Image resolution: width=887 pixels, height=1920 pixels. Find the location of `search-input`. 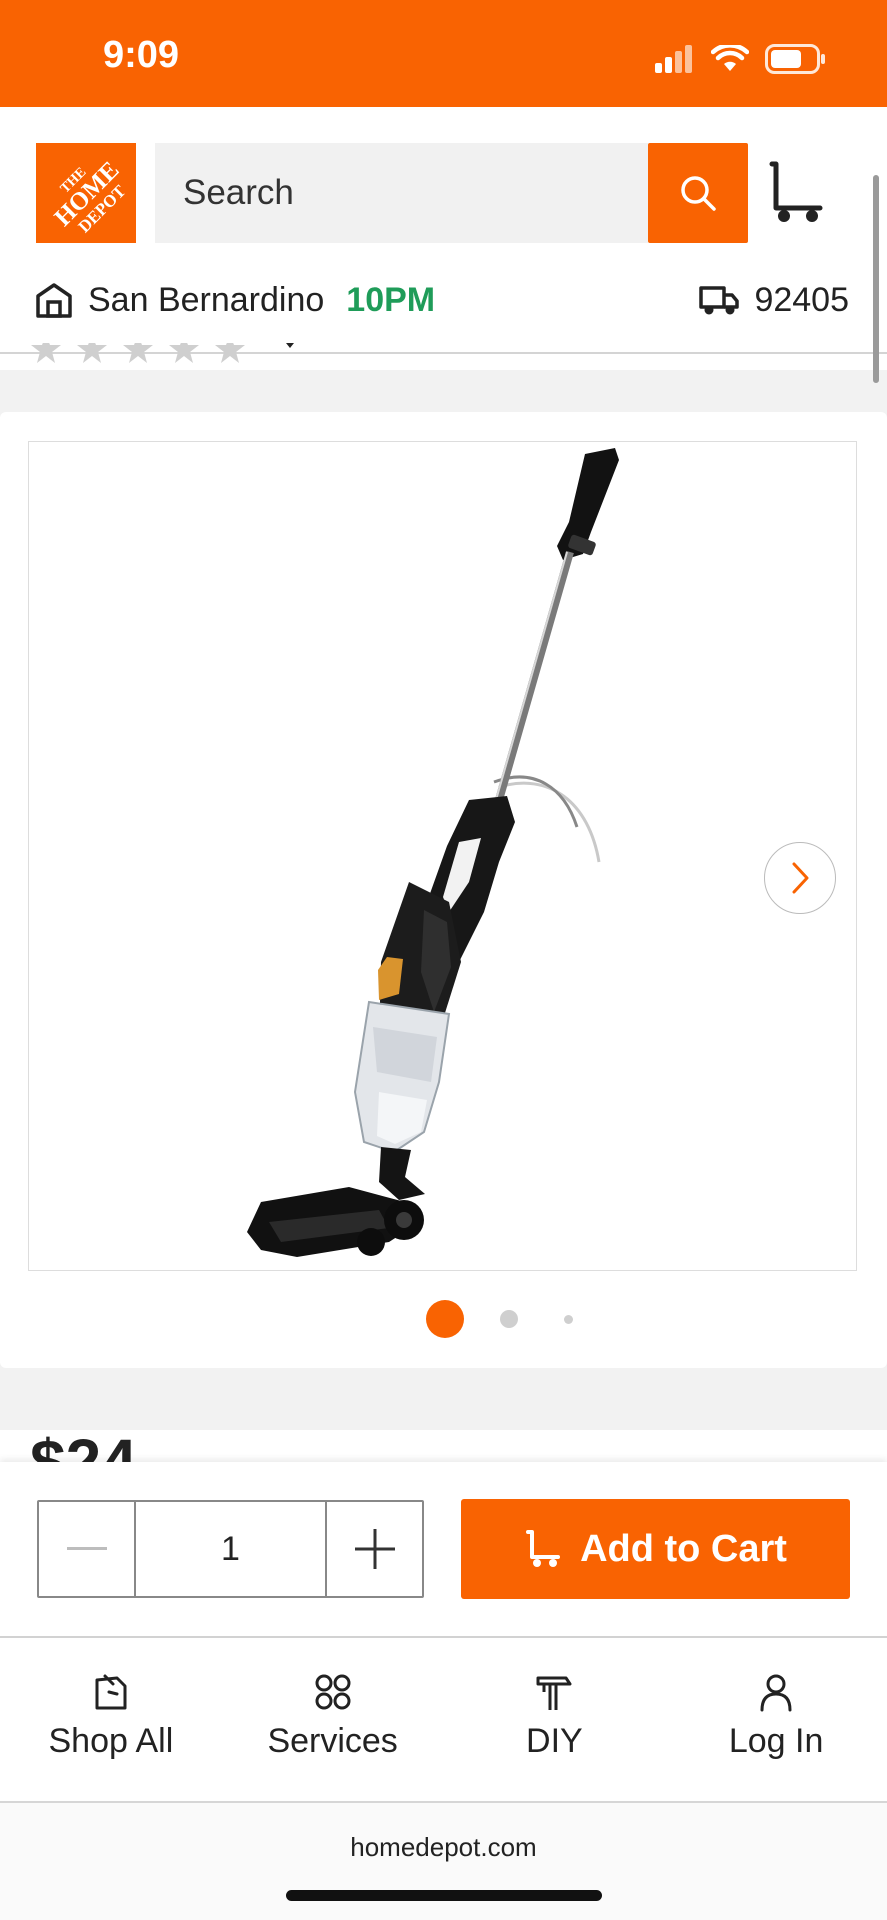

search-input is located at coordinates (401, 193).